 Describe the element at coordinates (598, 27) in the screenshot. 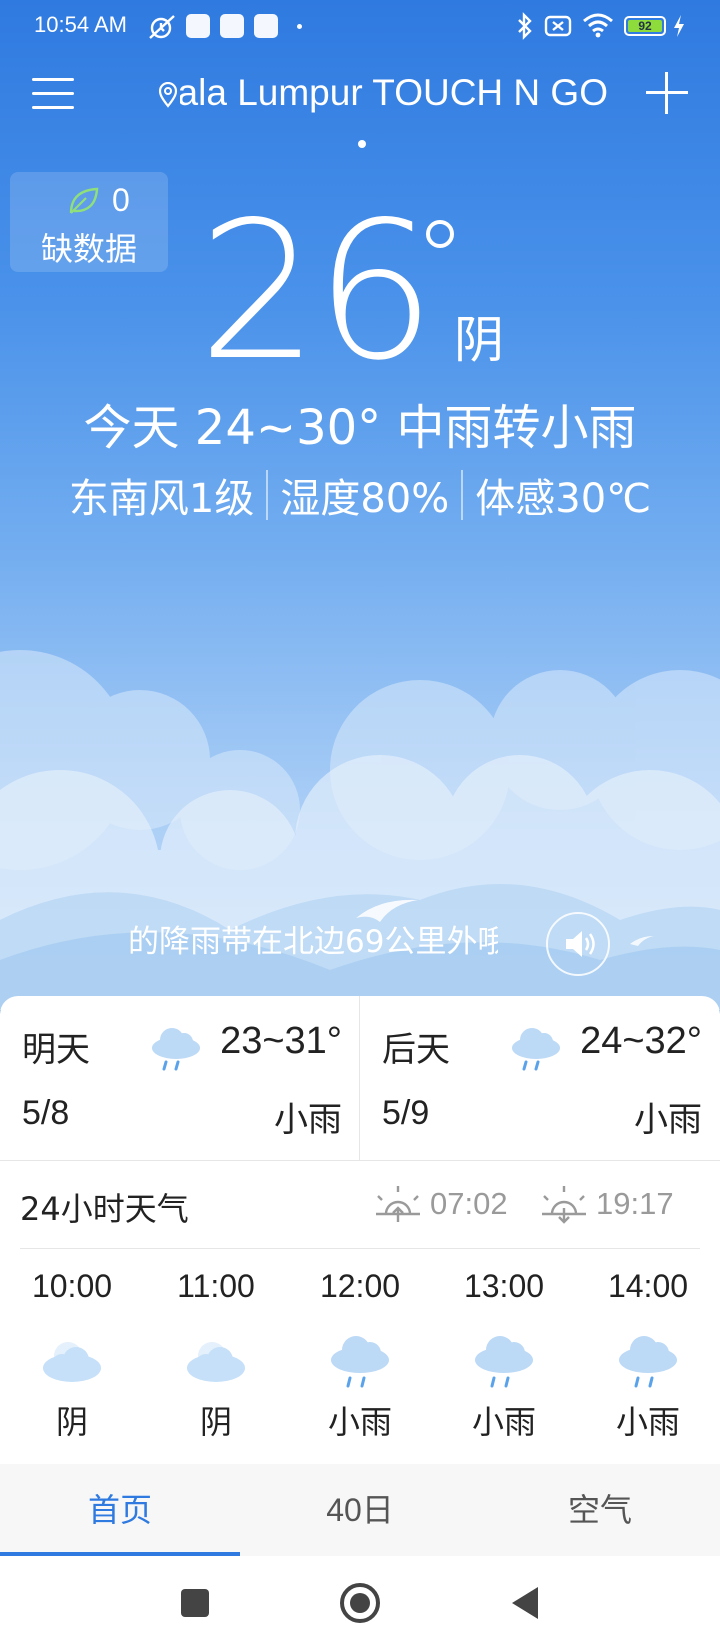

I see `wifi-icon` at that location.